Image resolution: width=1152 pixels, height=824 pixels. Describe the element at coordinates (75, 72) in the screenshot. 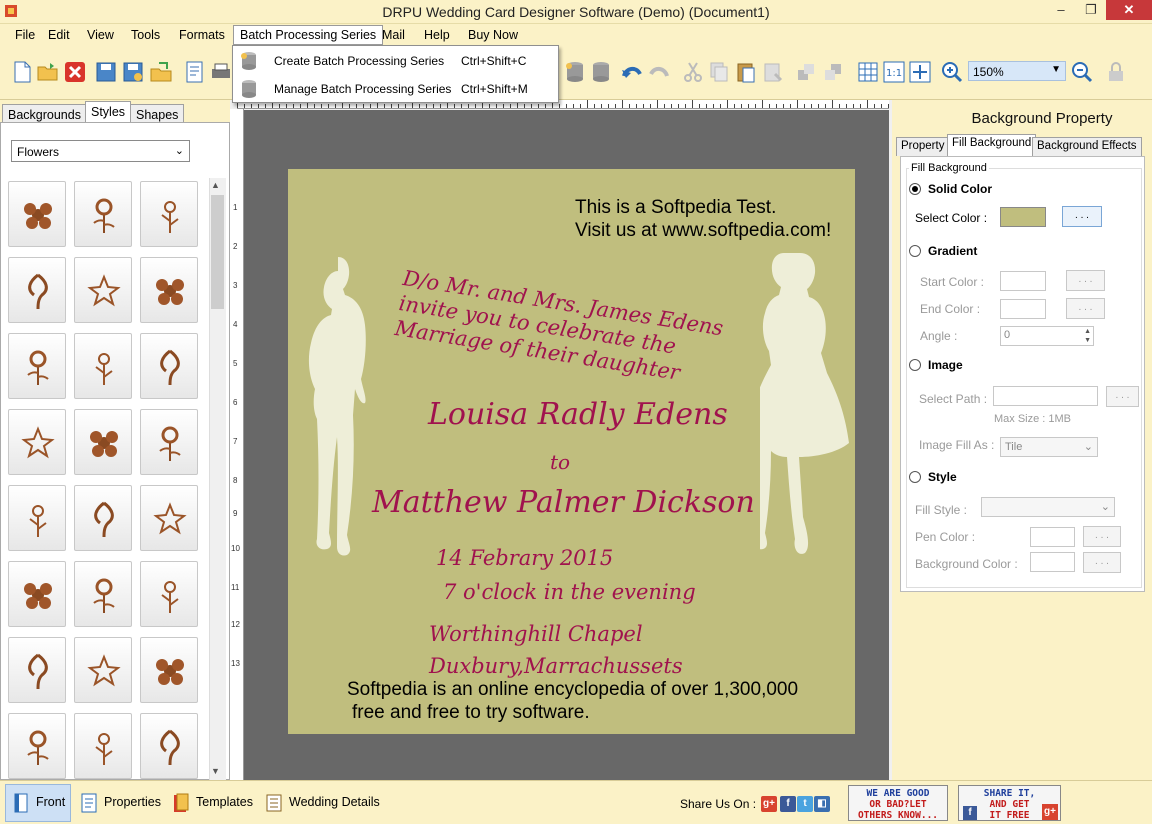

I see `delete-icon` at that location.